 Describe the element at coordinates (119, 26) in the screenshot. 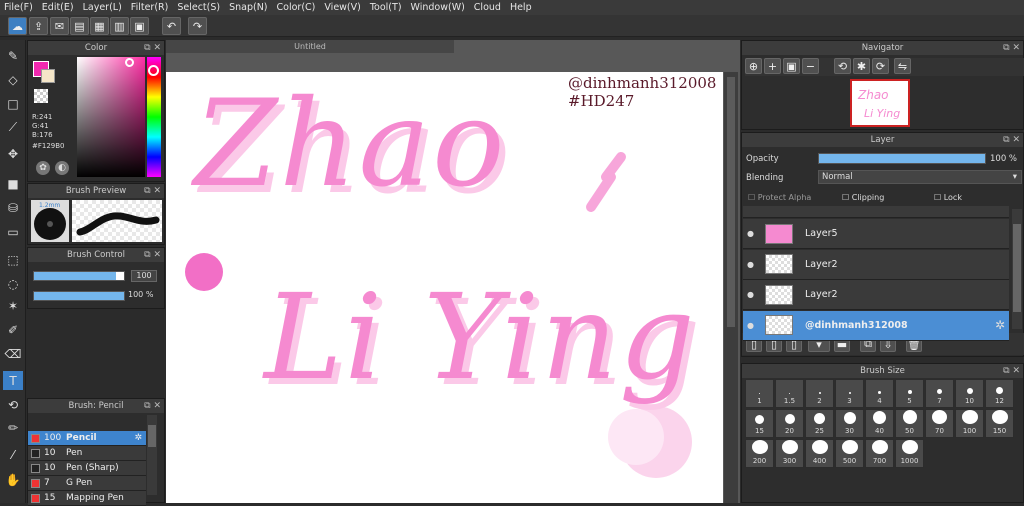

I see `grid-icon: ▥` at that location.